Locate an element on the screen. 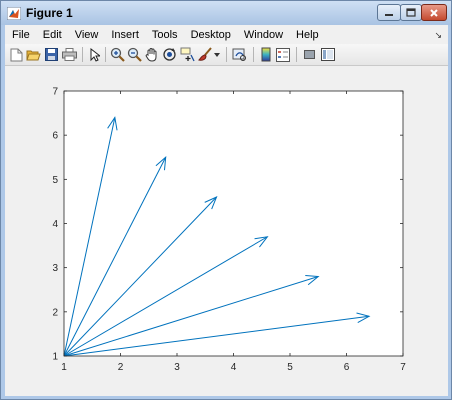 Image resolution: width=452 pixels, height=400 pixels. y-tick-label: 4 is located at coordinates (55, 224).